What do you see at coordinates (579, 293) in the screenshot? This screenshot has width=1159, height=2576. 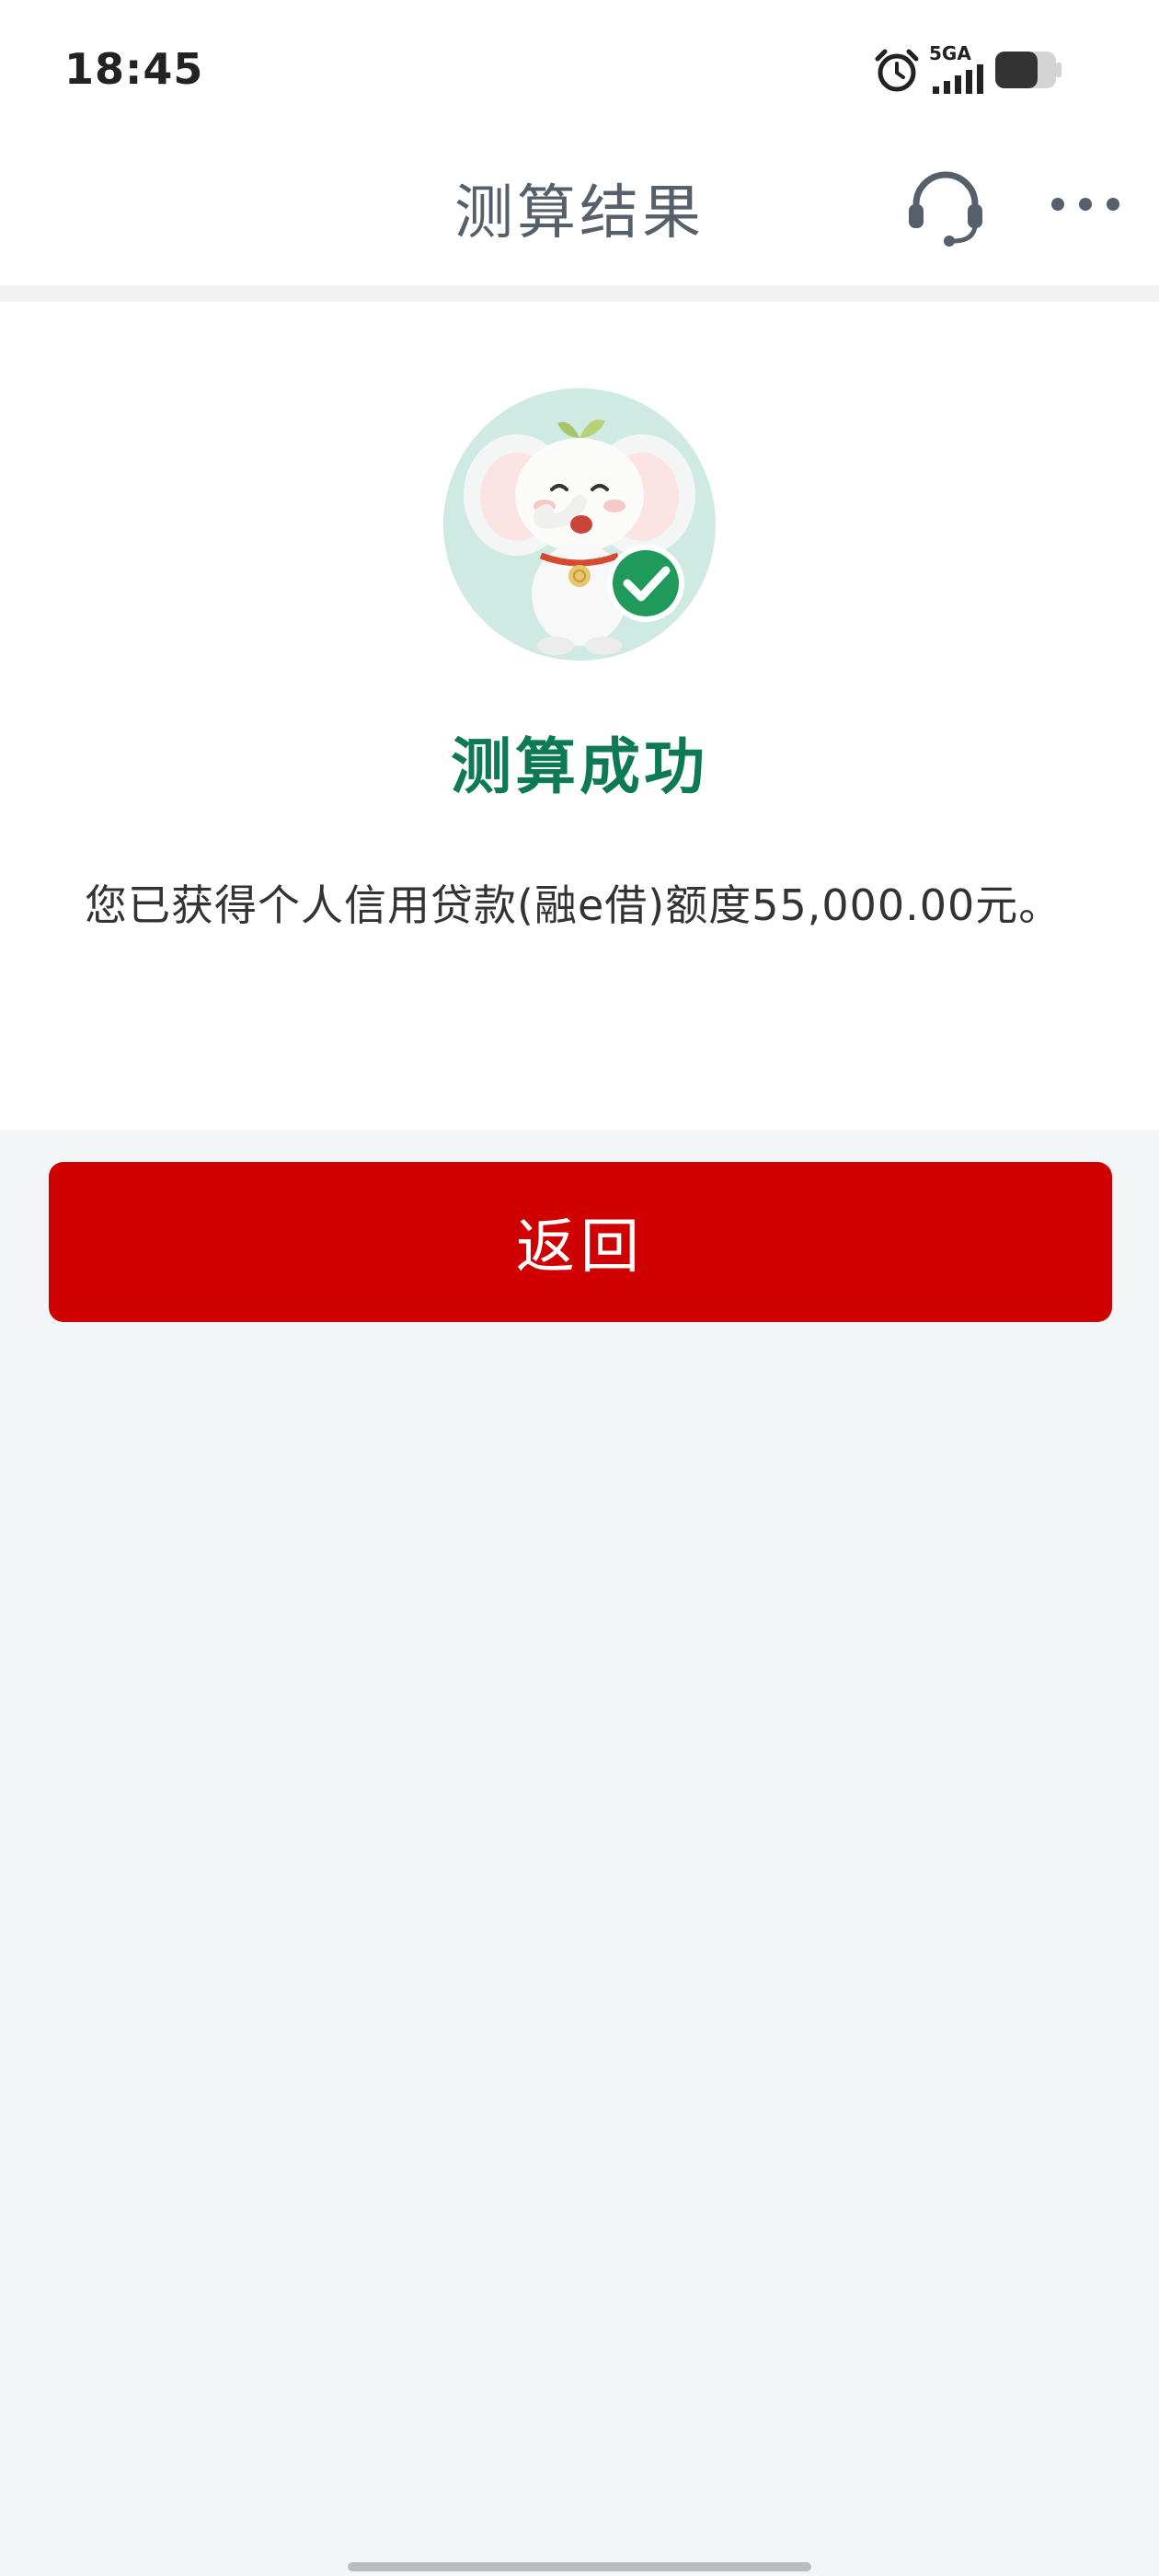 I see `divider` at bounding box center [579, 293].